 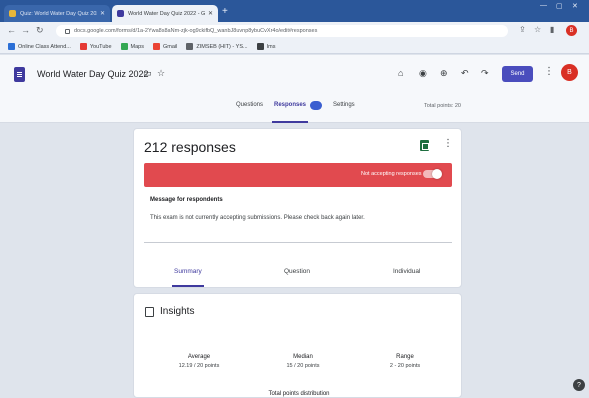 I want to click on gmail-icon, so click(x=156, y=46).